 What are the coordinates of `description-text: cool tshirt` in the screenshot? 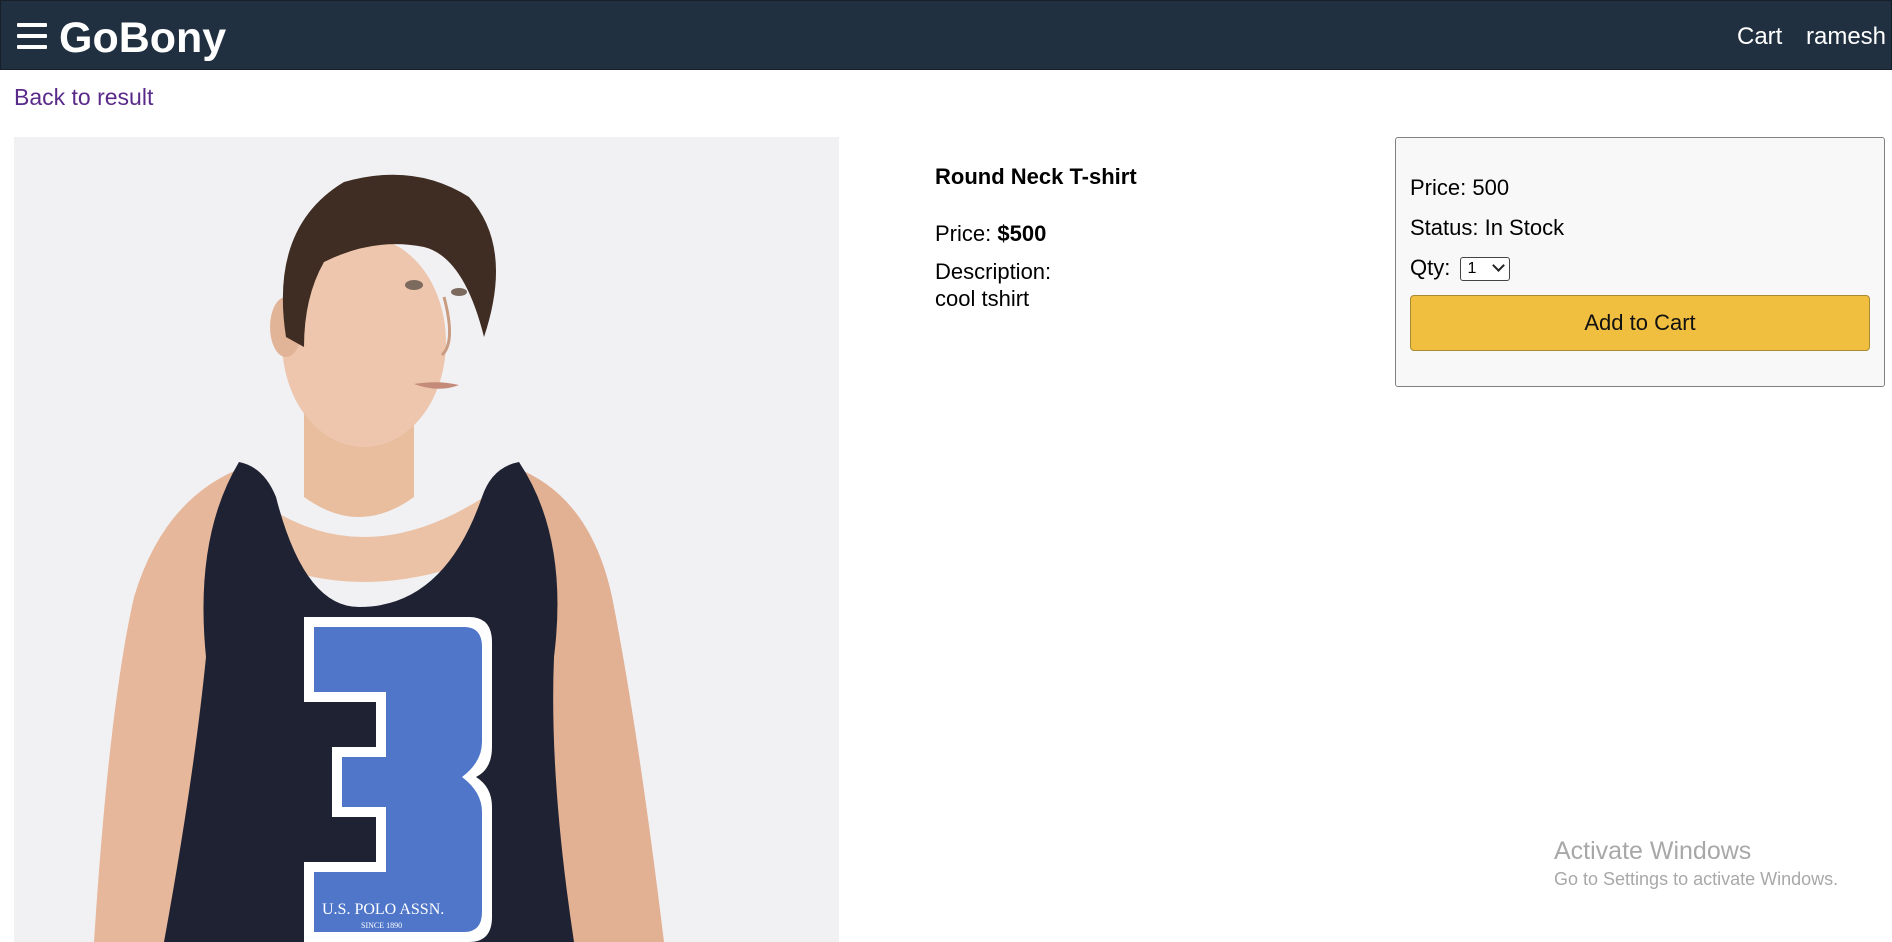 It's located at (982, 298).